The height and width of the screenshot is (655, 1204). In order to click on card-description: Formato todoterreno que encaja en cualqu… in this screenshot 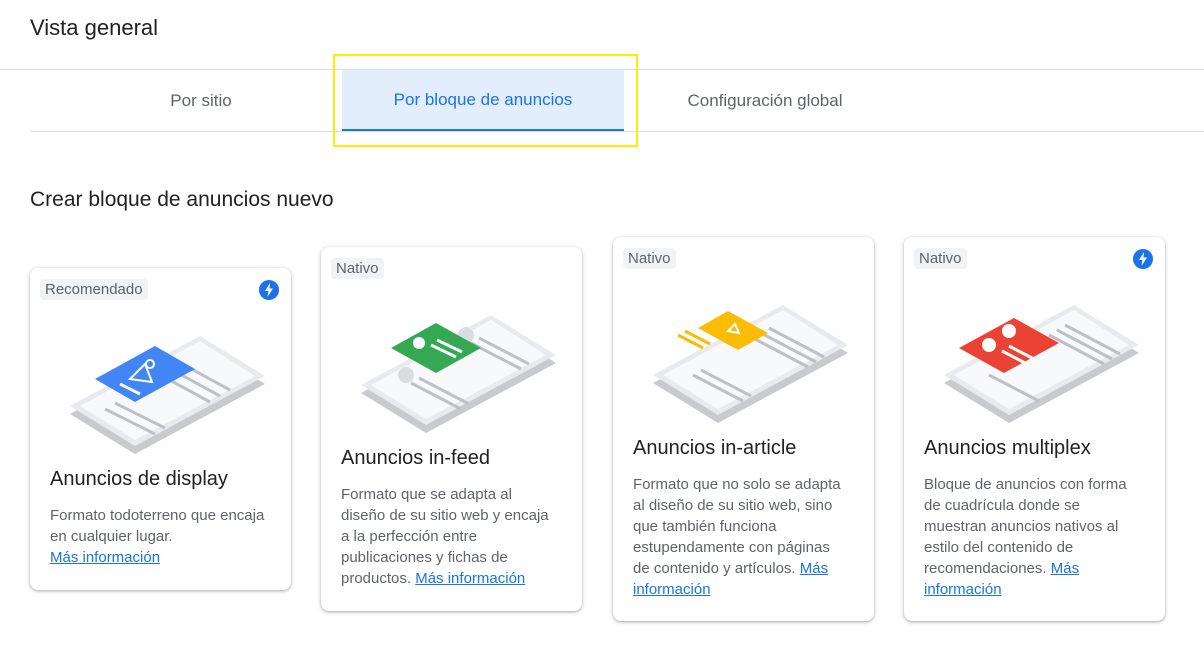, I will do `click(157, 536)`.